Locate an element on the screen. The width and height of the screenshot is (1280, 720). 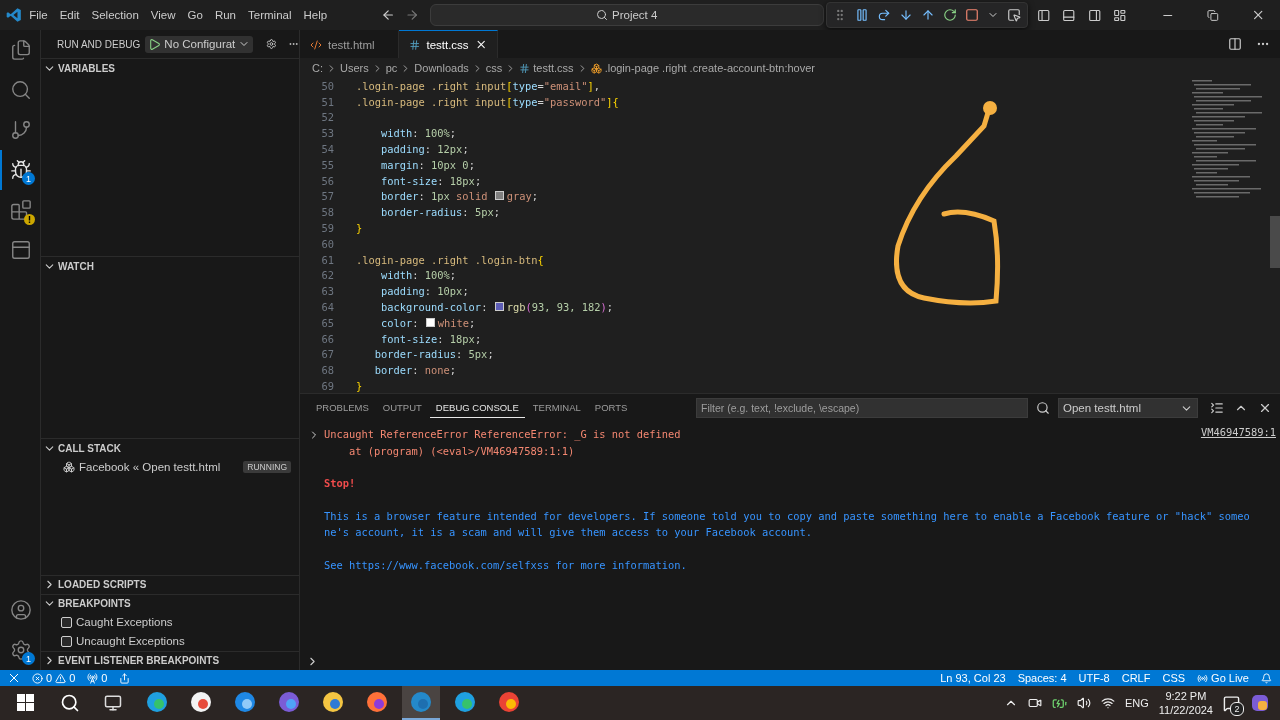
back-icon is located at coordinates (388, 15).